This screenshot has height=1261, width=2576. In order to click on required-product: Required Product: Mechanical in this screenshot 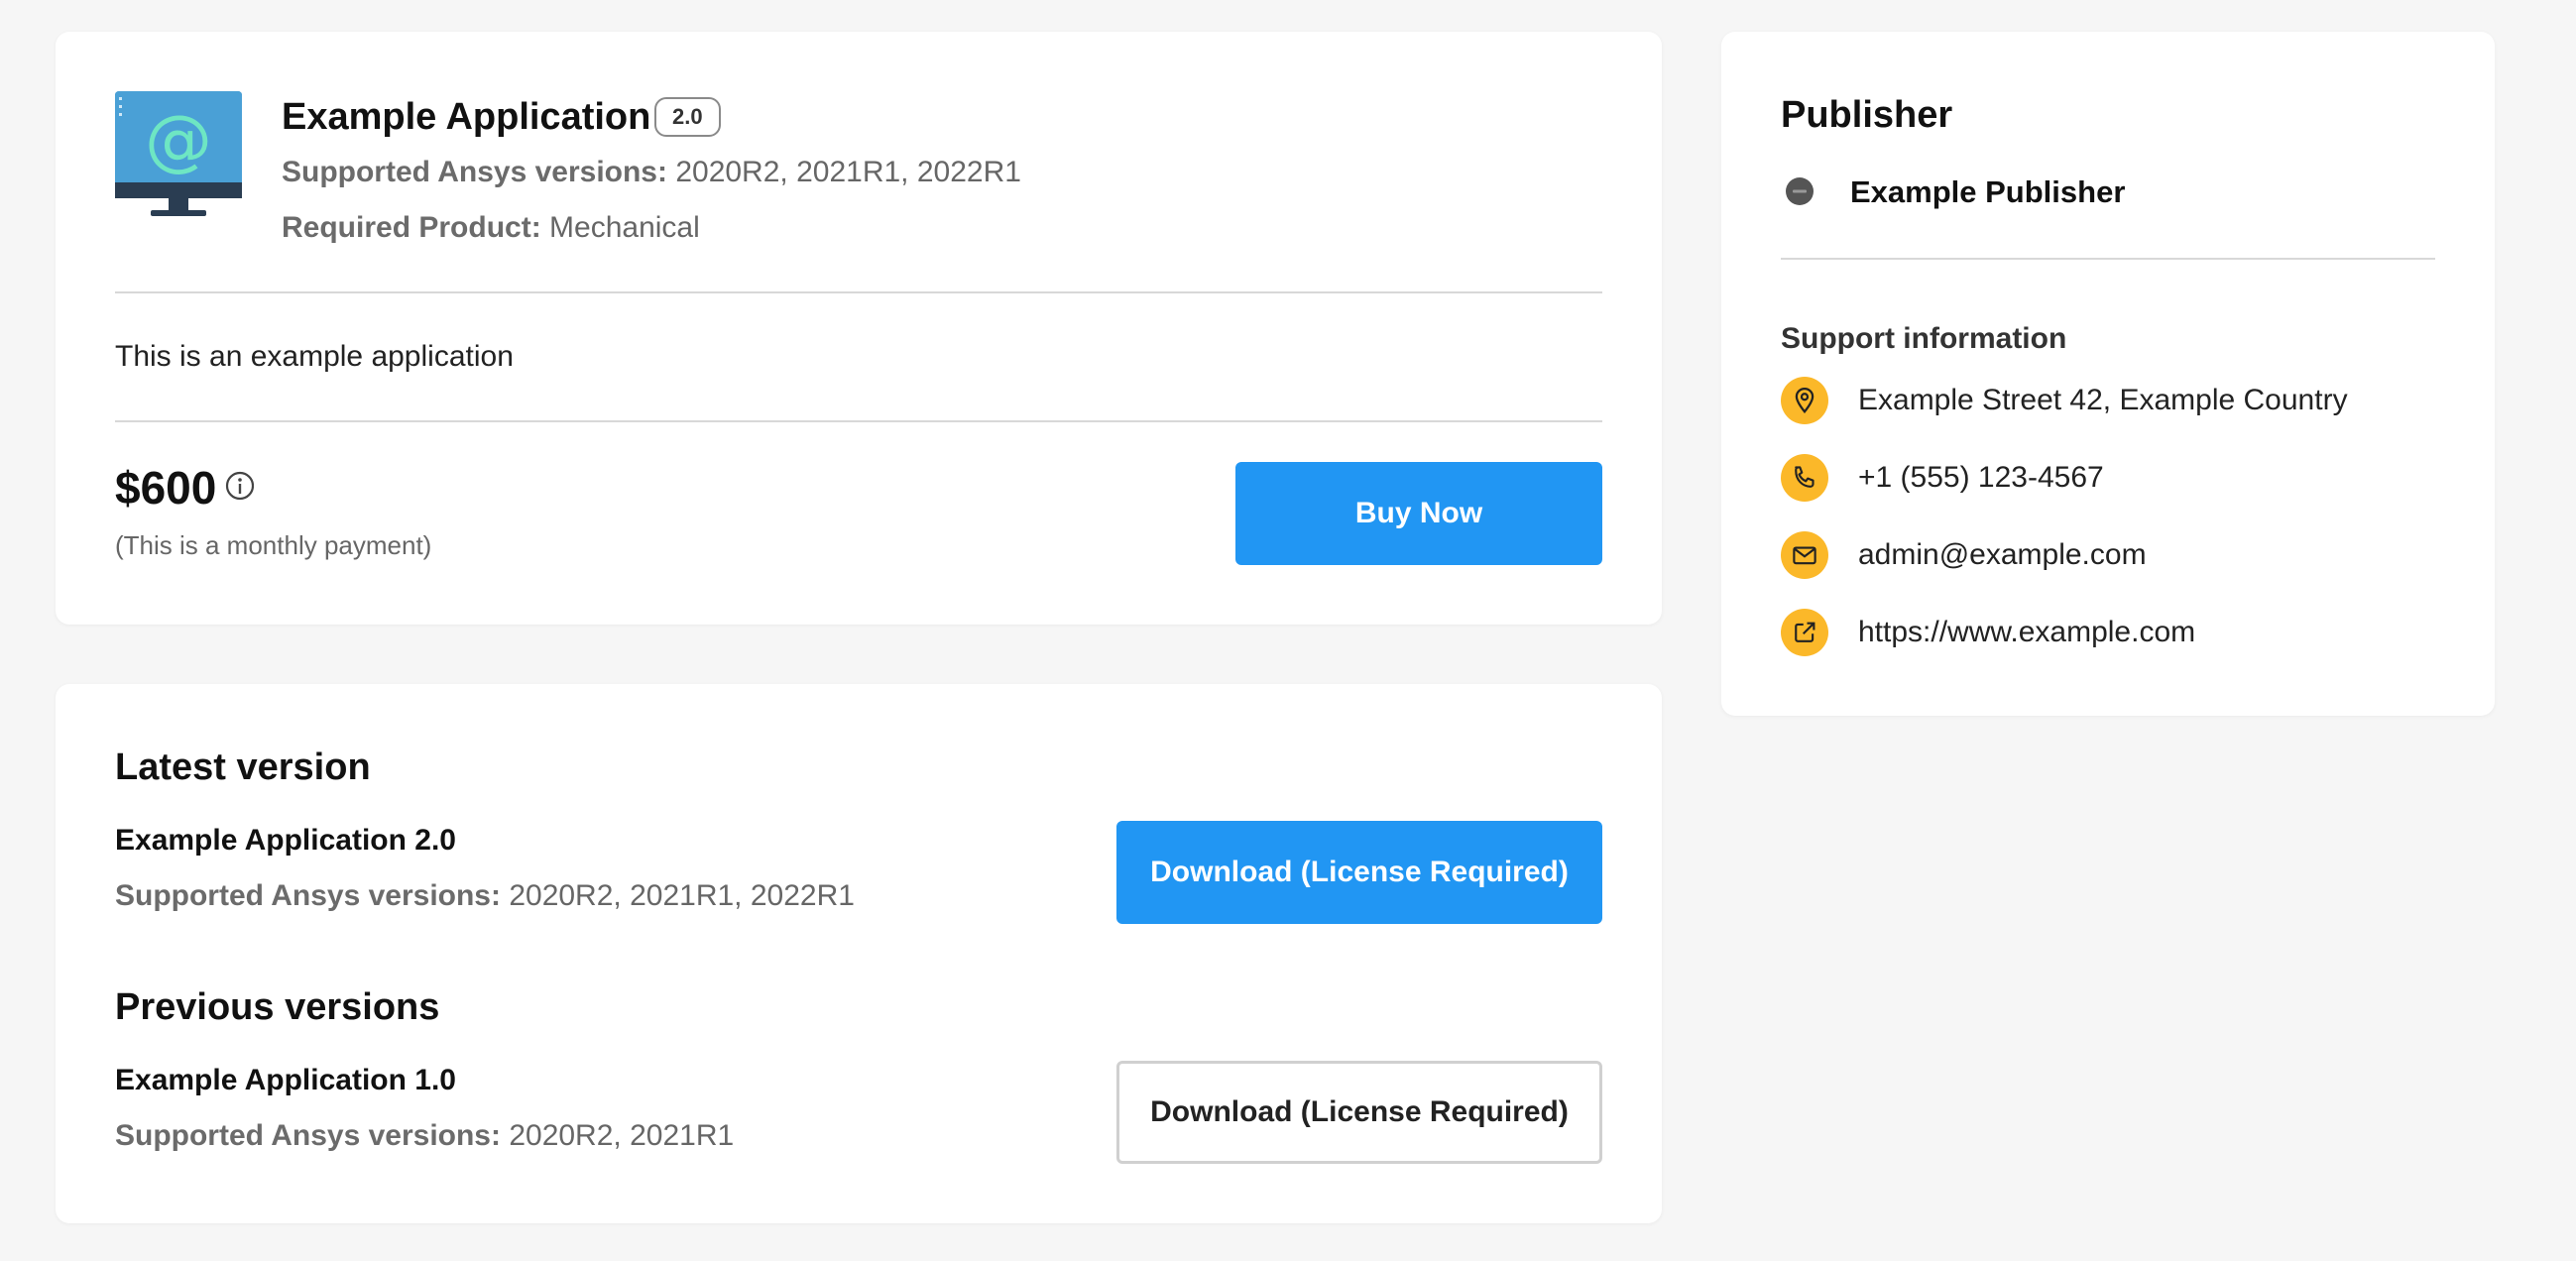, I will do `click(491, 228)`.